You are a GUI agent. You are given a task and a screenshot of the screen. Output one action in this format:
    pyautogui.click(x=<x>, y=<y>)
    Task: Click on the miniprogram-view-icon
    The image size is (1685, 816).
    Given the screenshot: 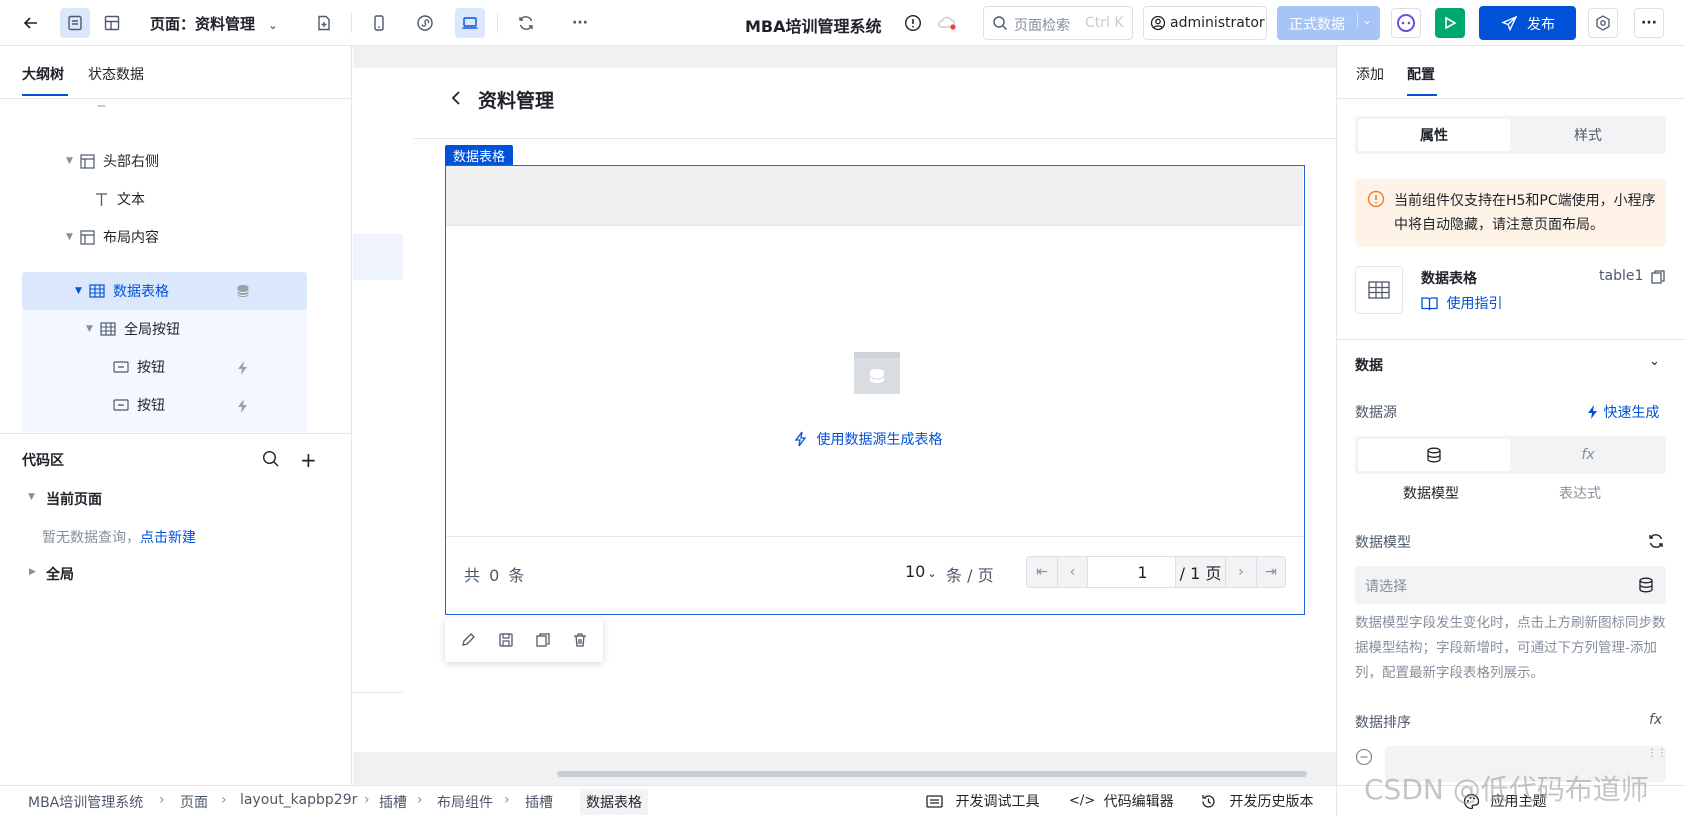 What is the action you would take?
    pyautogui.click(x=425, y=23)
    